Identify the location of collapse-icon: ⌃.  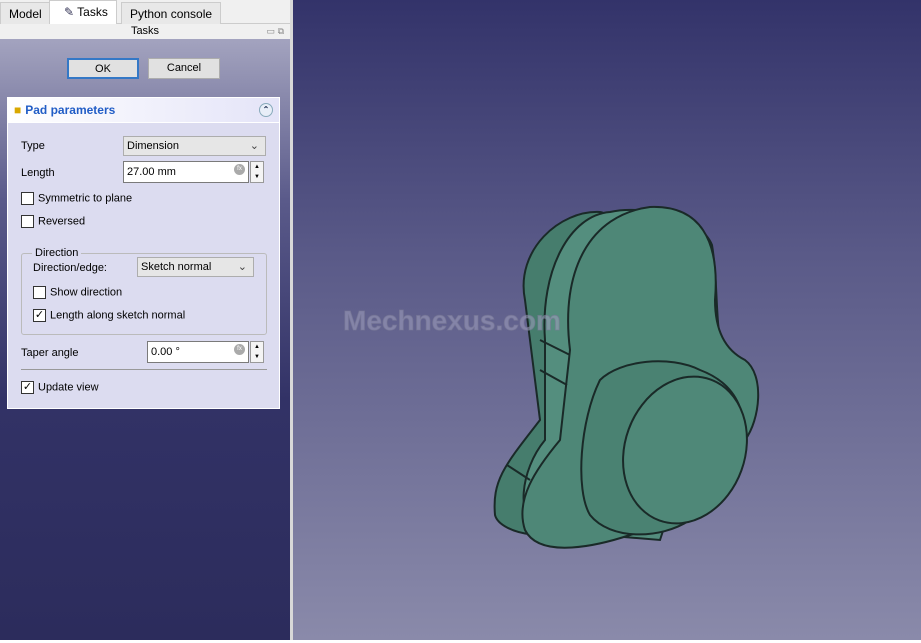
(266, 110).